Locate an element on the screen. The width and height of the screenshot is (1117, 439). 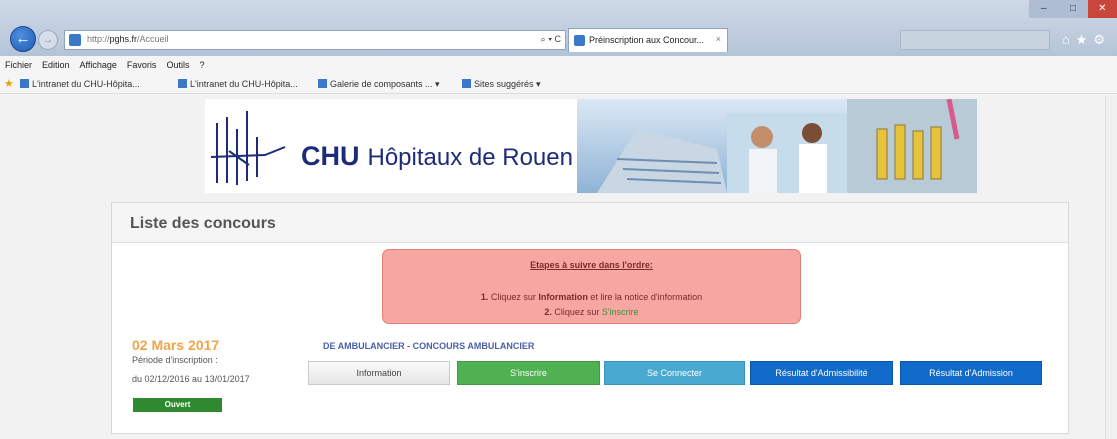
address-bar: http://pghs.fr/Accueil ⌕ ▾ C is located at coordinates (315, 40).